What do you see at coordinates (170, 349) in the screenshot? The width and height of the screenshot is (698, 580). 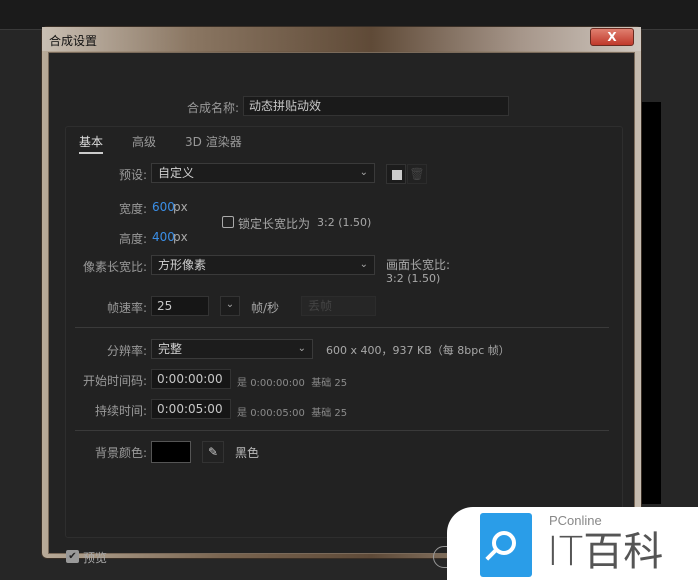 I see `resolution-value: 完整` at bounding box center [170, 349].